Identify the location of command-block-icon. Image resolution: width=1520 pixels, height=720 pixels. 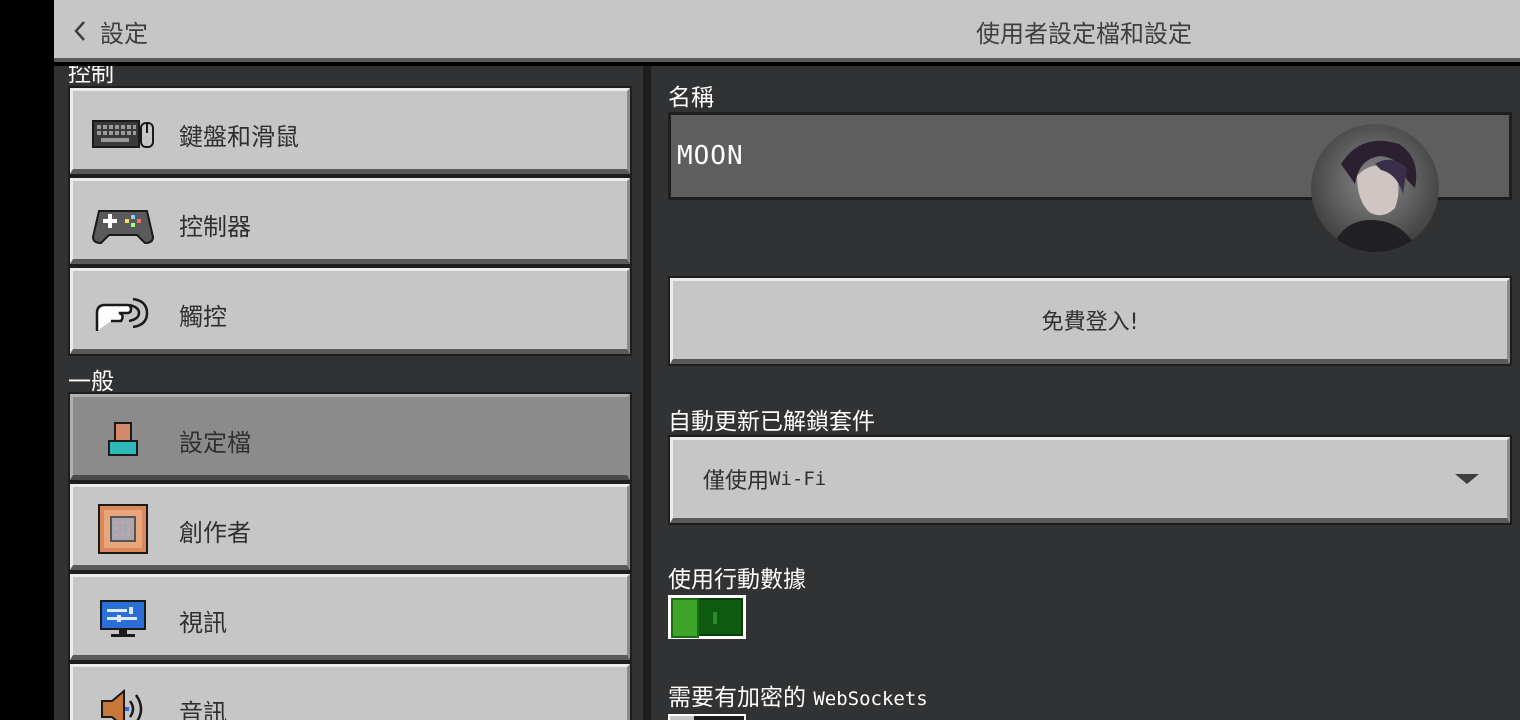
(123, 529).